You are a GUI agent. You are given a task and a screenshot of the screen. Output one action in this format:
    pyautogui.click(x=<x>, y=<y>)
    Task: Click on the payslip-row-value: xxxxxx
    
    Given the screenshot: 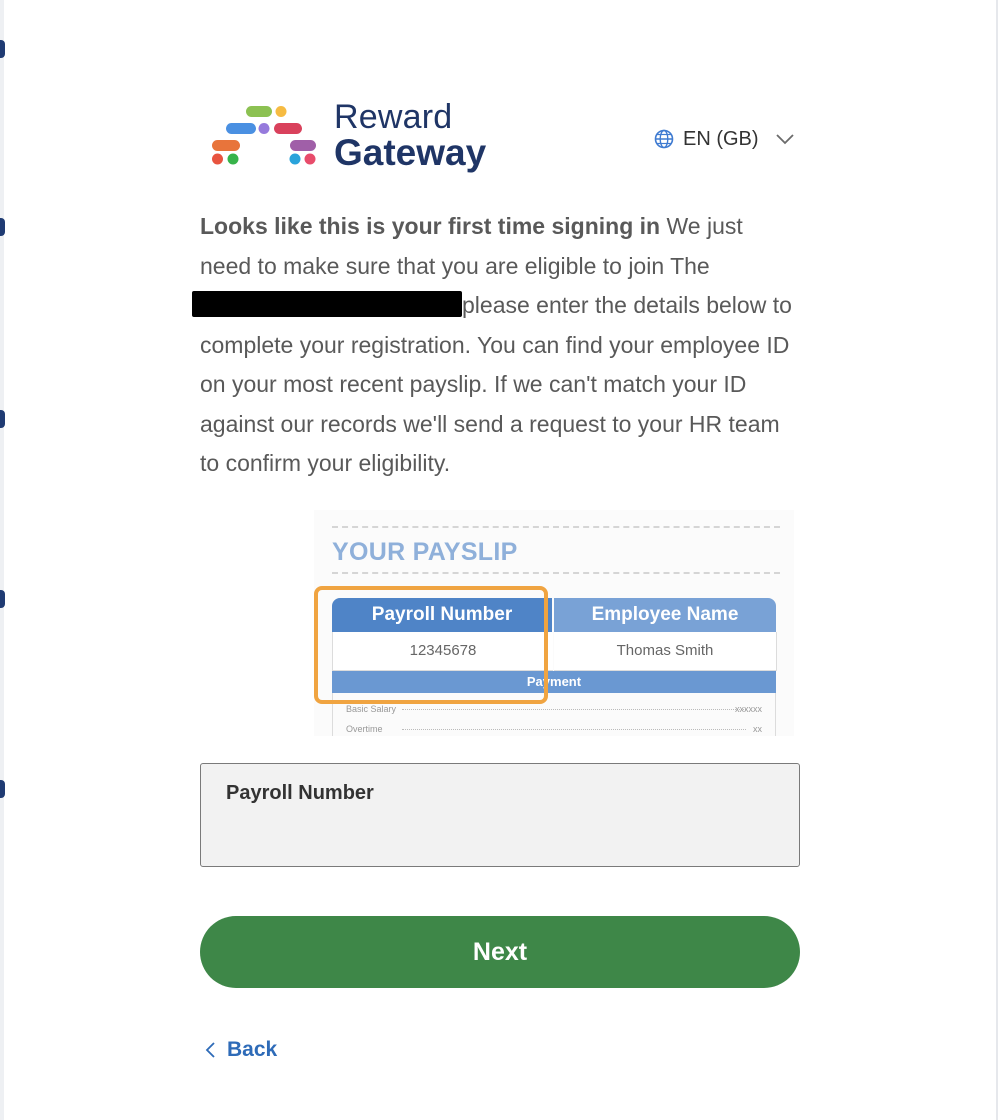 What is the action you would take?
    pyautogui.click(x=748, y=709)
    